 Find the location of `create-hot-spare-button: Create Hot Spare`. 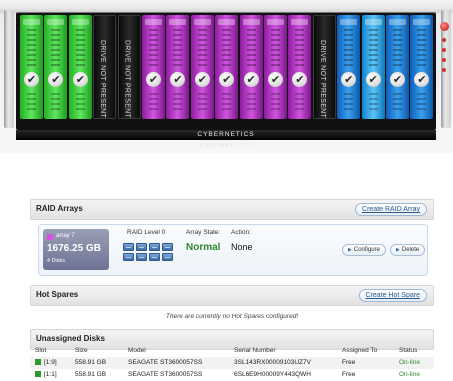

create-hot-spare-button: Create Hot Spare is located at coordinates (392, 295).